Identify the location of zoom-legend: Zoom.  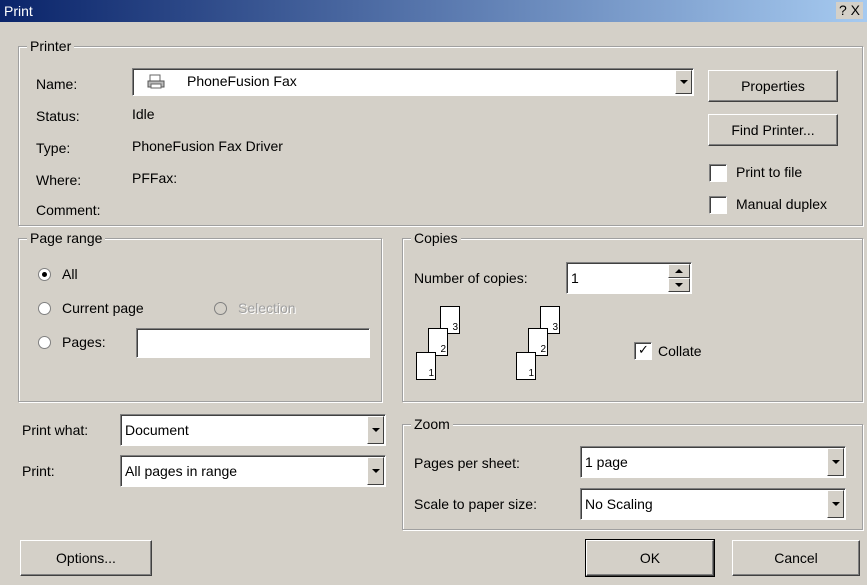
(432, 424).